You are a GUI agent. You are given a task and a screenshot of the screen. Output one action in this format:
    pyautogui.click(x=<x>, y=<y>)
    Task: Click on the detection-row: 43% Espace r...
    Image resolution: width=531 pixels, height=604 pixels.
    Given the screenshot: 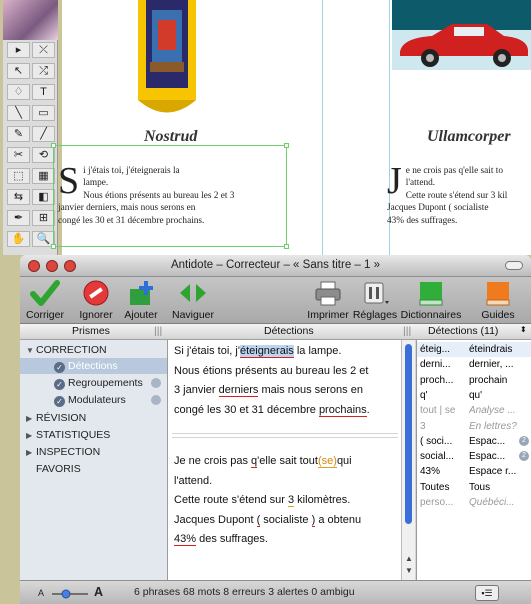 What is the action you would take?
    pyautogui.click(x=474, y=471)
    